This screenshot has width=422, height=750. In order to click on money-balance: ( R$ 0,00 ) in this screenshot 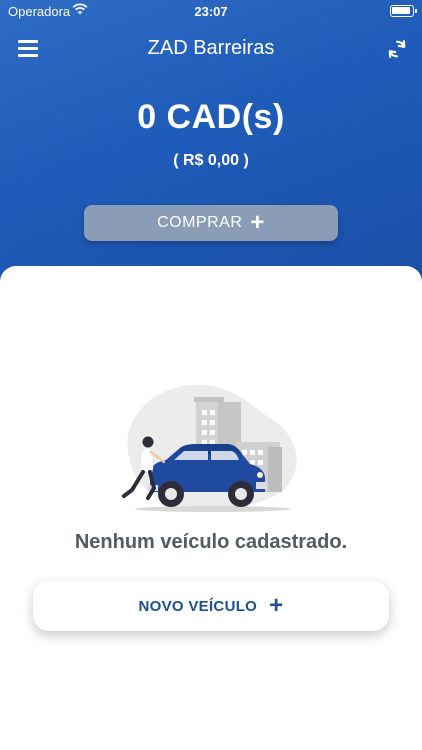, I will do `click(211, 160)`.